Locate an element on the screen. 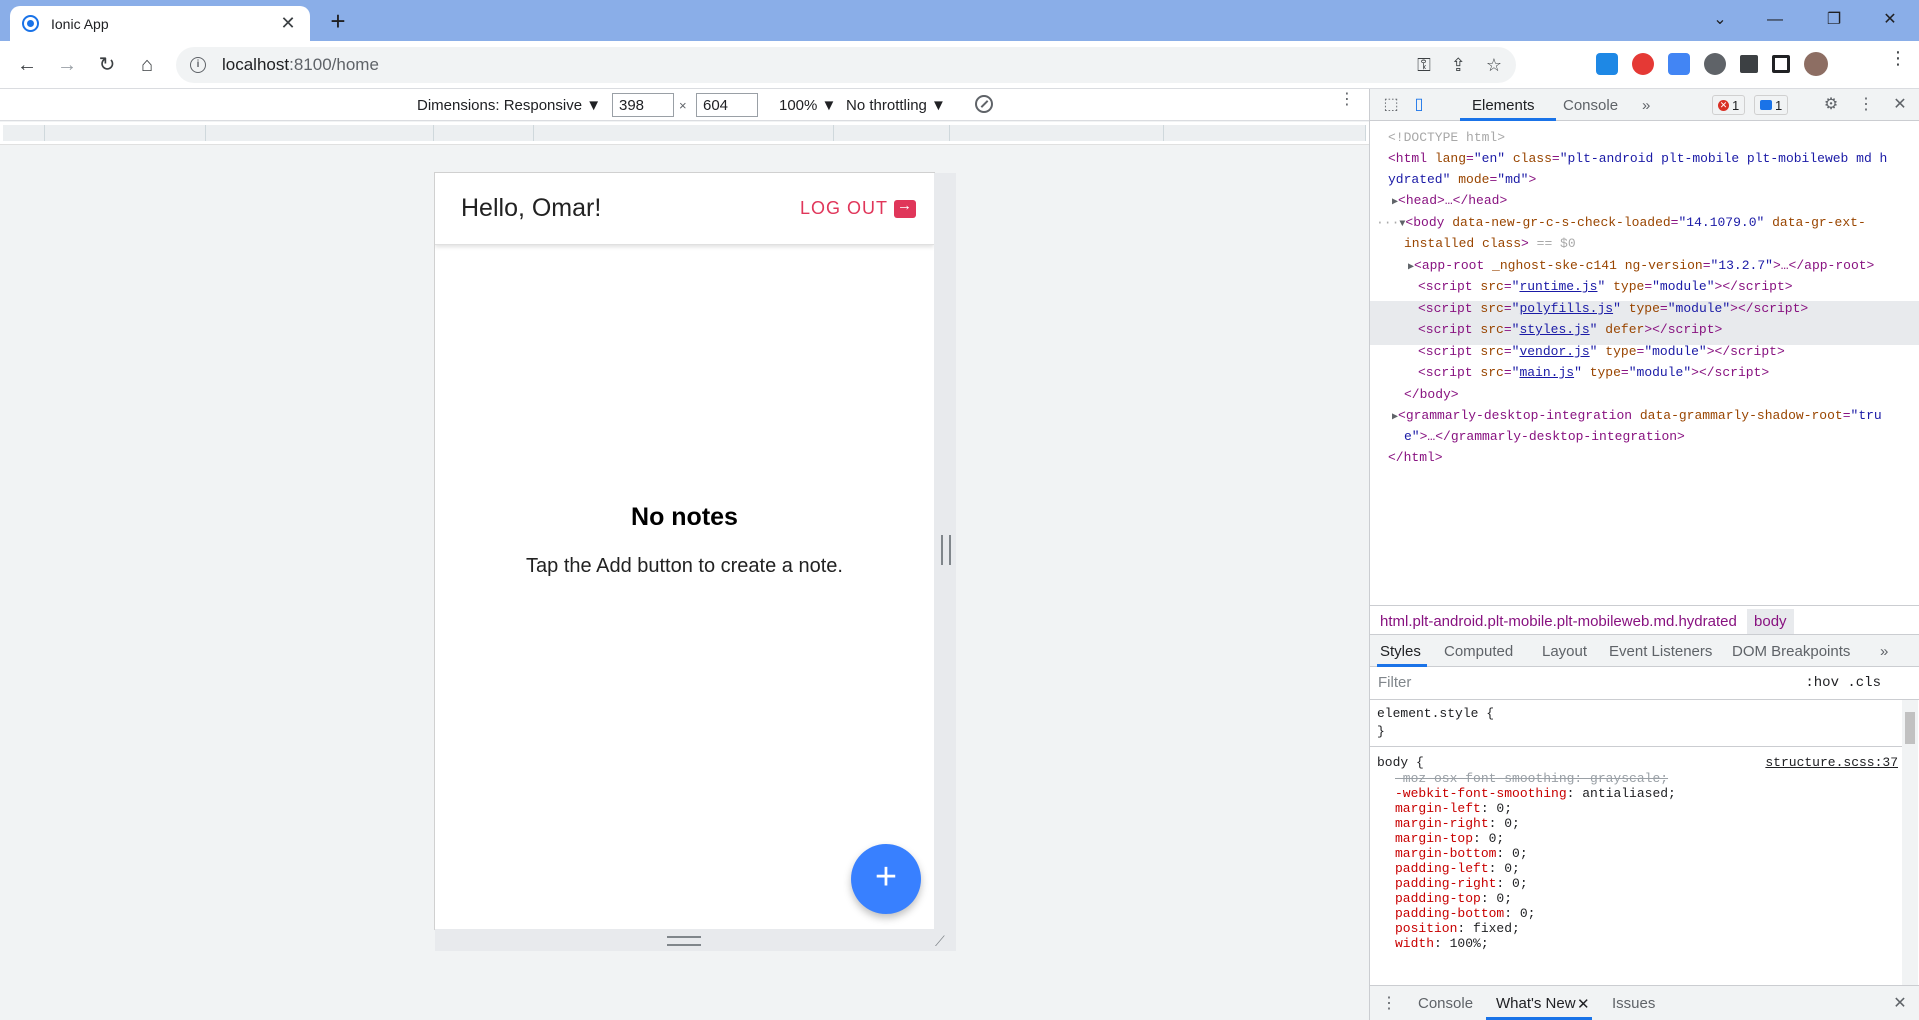 This screenshot has width=1919, height=1020. zoom-dropdown: 100% ▼ is located at coordinates (807, 105).